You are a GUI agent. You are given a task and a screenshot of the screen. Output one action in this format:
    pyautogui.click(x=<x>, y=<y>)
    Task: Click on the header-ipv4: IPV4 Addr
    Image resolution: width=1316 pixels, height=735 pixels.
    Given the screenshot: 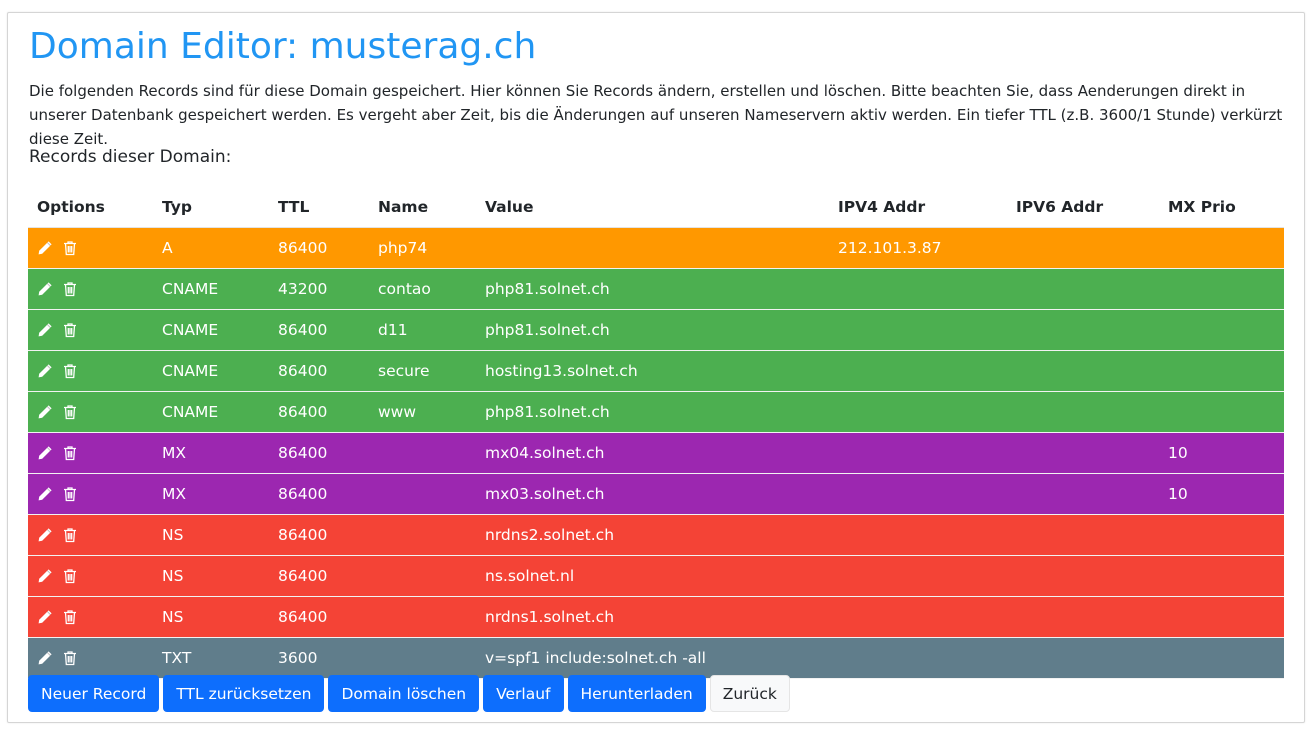 What is the action you would take?
    pyautogui.click(x=918, y=207)
    